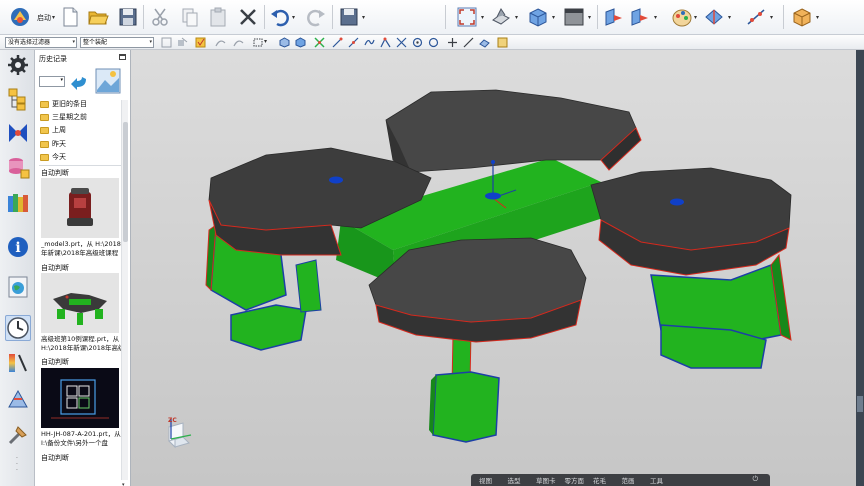 The height and width of the screenshot is (486, 864). I want to click on history-caption-line: HH-JH-087-A-201.prt，从, so click(81, 434).